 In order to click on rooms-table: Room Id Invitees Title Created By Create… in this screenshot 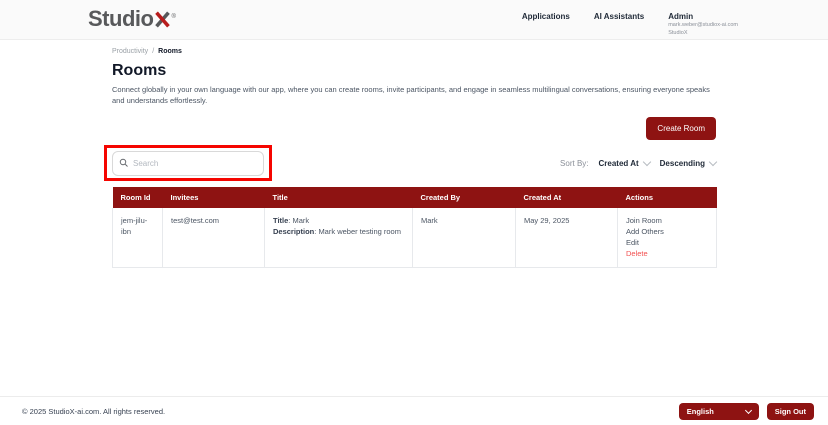, I will do `click(414, 227)`.